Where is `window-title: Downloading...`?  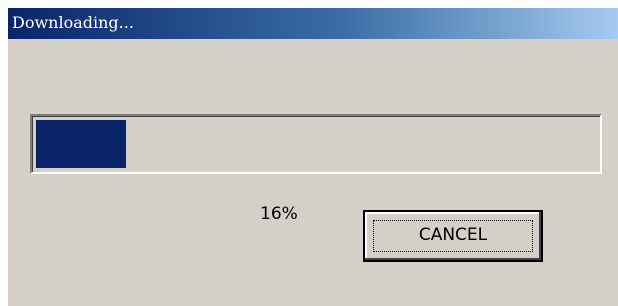 window-title: Downloading... is located at coordinates (73, 22).